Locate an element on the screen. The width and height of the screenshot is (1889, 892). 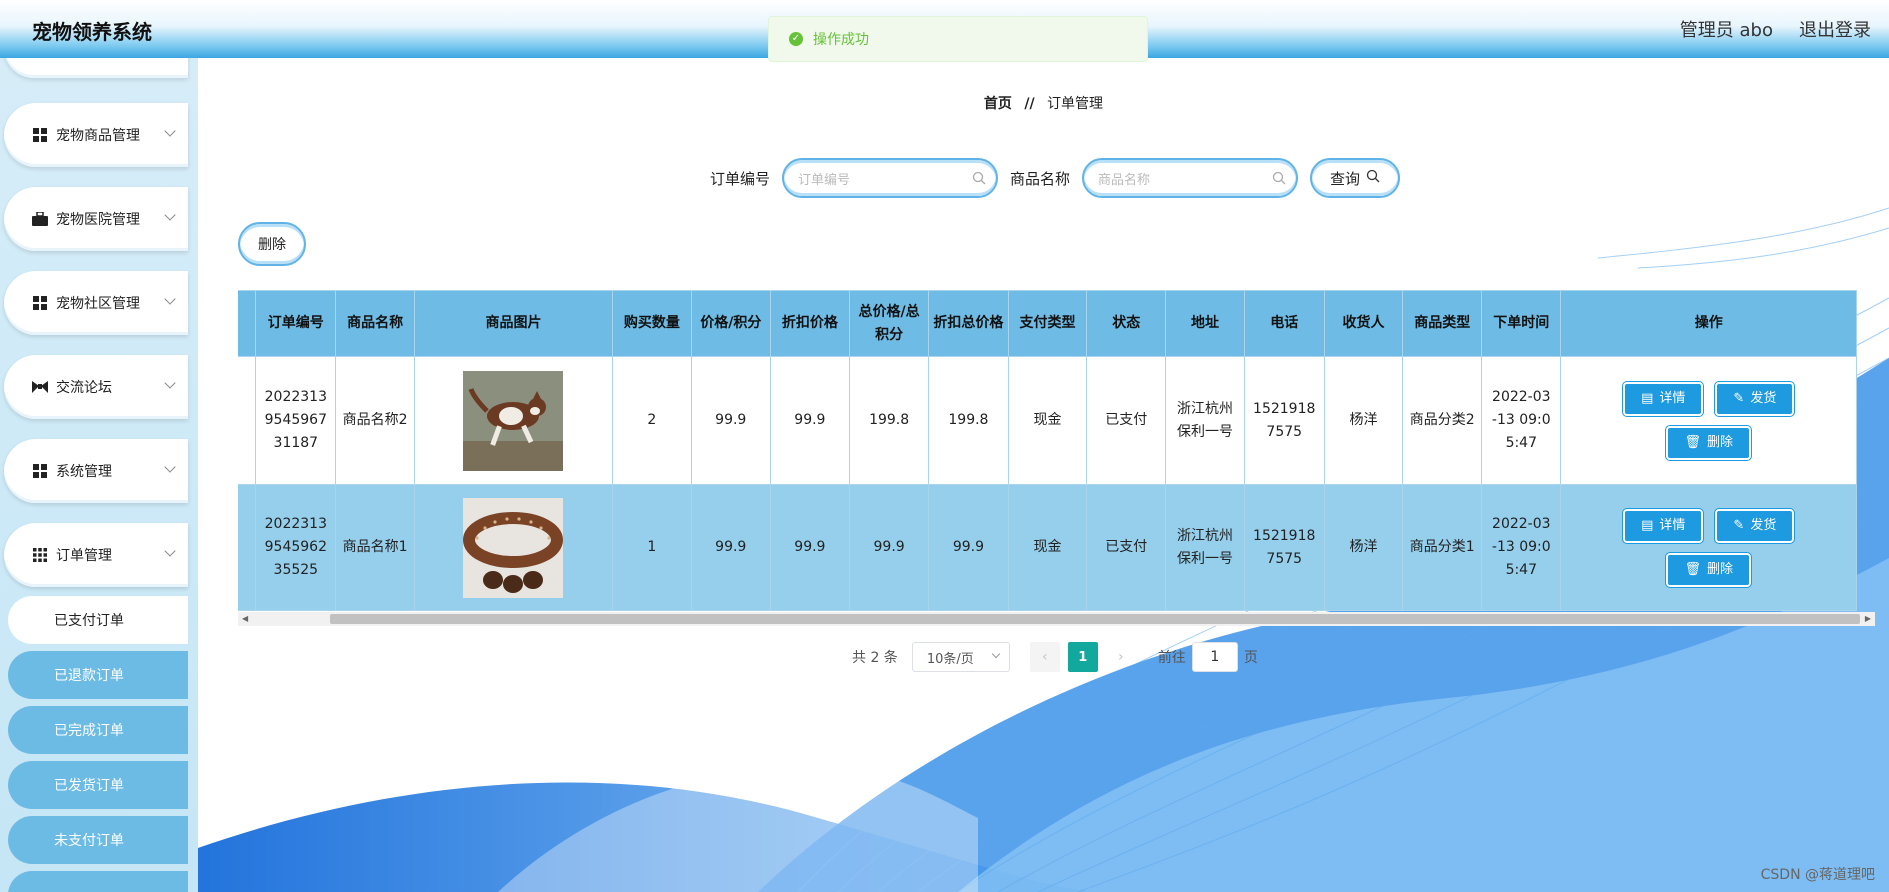
pagination: 共 2 条 10条/页 ‹ 1 › 前往 1 页 is located at coordinates (1055, 657).